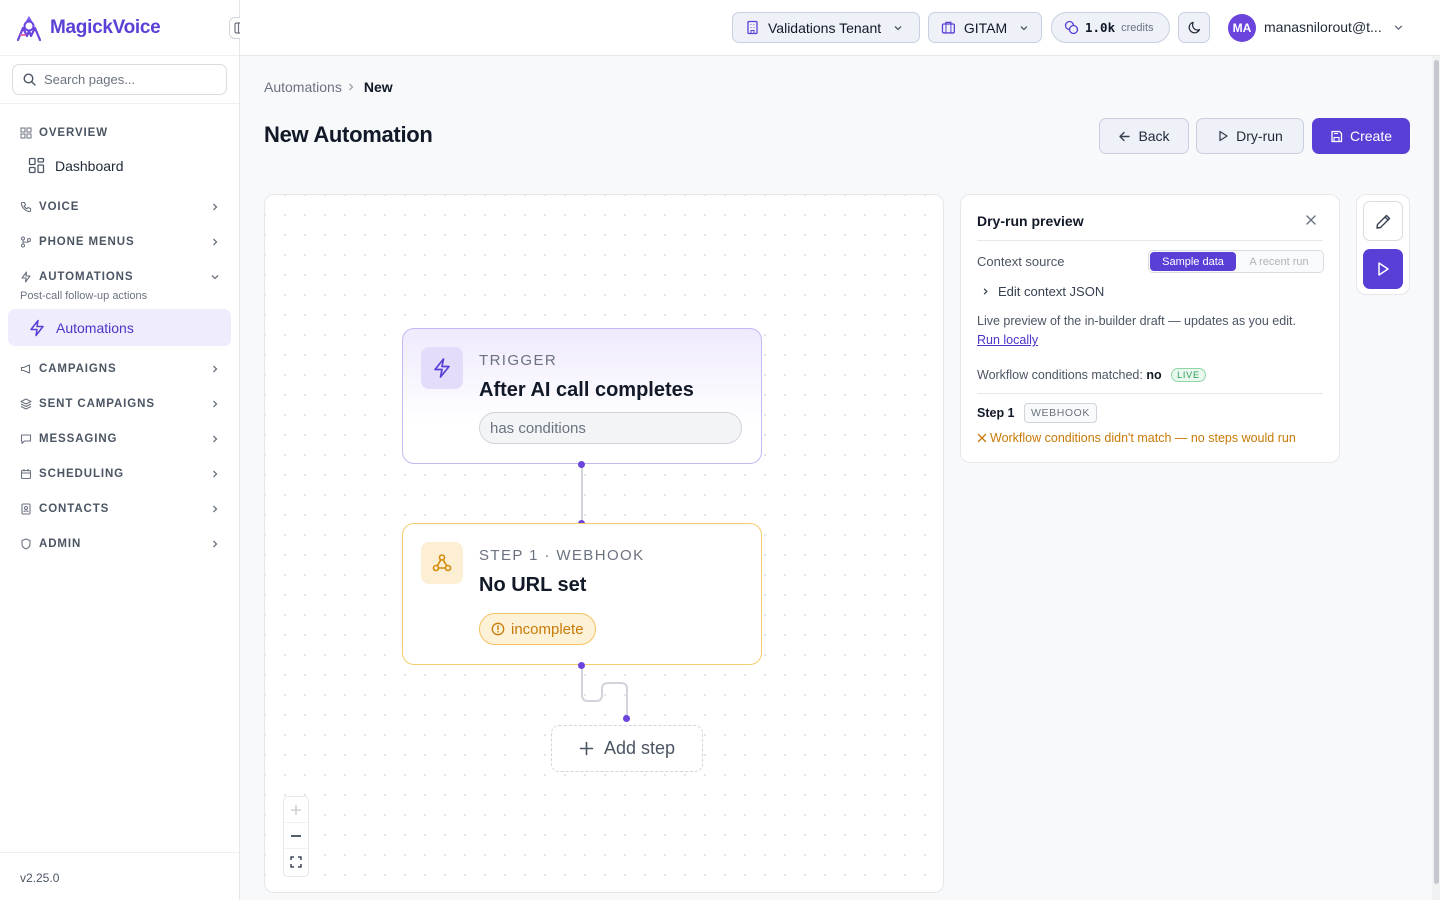  What do you see at coordinates (26, 133) in the screenshot?
I see `grid-icon` at bounding box center [26, 133].